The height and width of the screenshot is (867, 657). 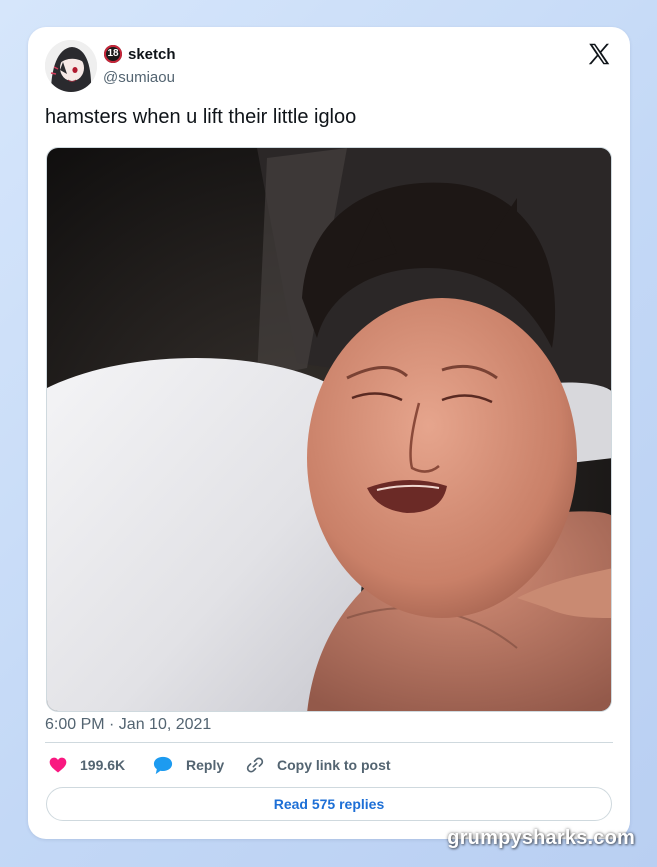 What do you see at coordinates (334, 765) in the screenshot?
I see `copy-link-label: Copy link to post` at bounding box center [334, 765].